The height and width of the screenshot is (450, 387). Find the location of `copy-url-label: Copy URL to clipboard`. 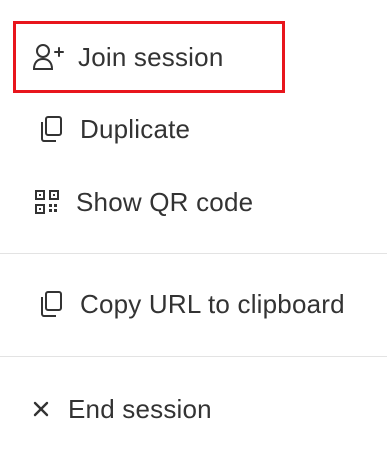

copy-url-label: Copy URL to clipboard is located at coordinates (212, 303).